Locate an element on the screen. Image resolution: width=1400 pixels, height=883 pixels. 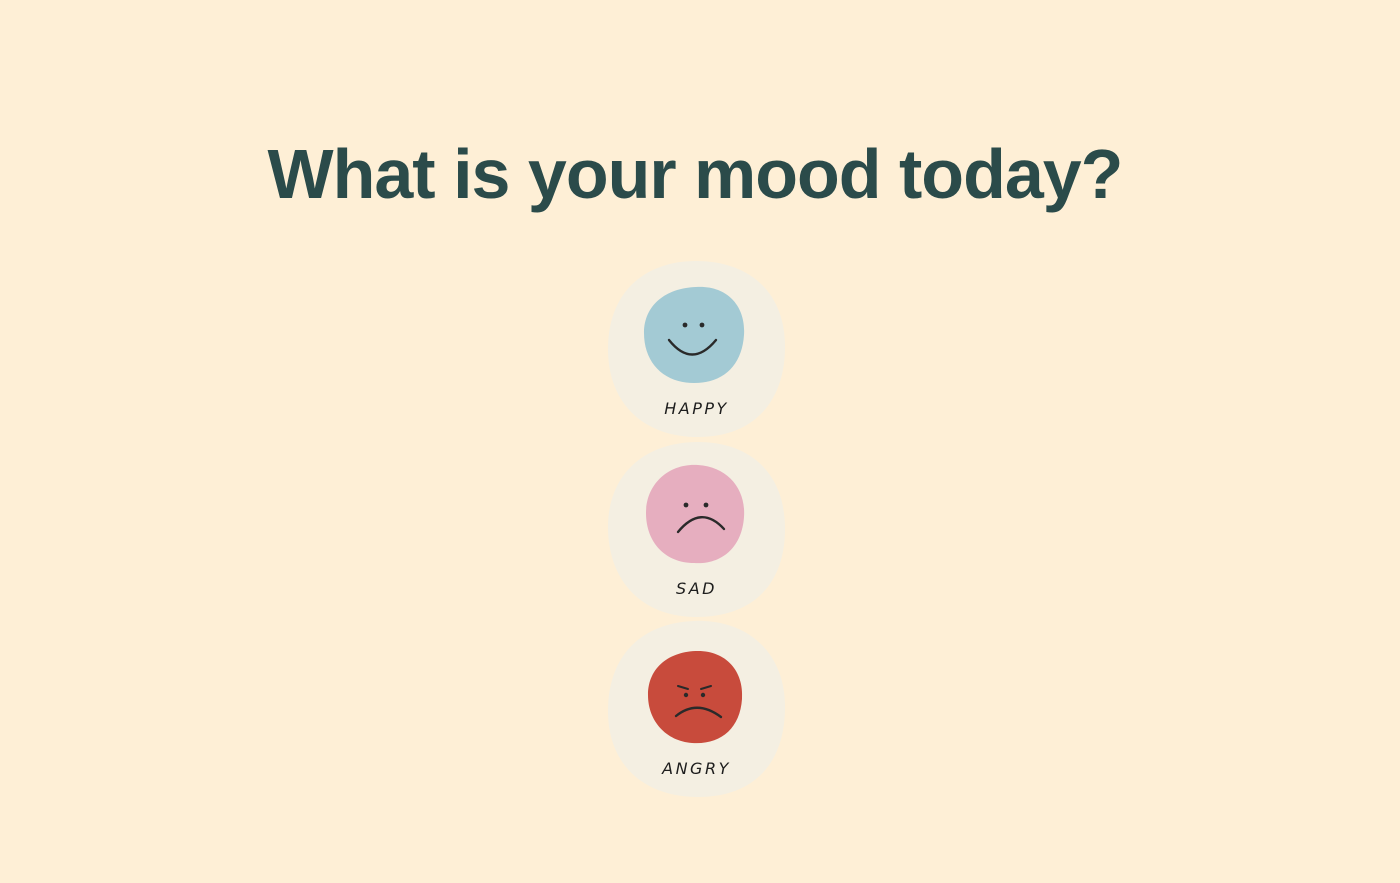
mood-options: HAPPY SAD ANGRY is located at coordinates (696, 529).